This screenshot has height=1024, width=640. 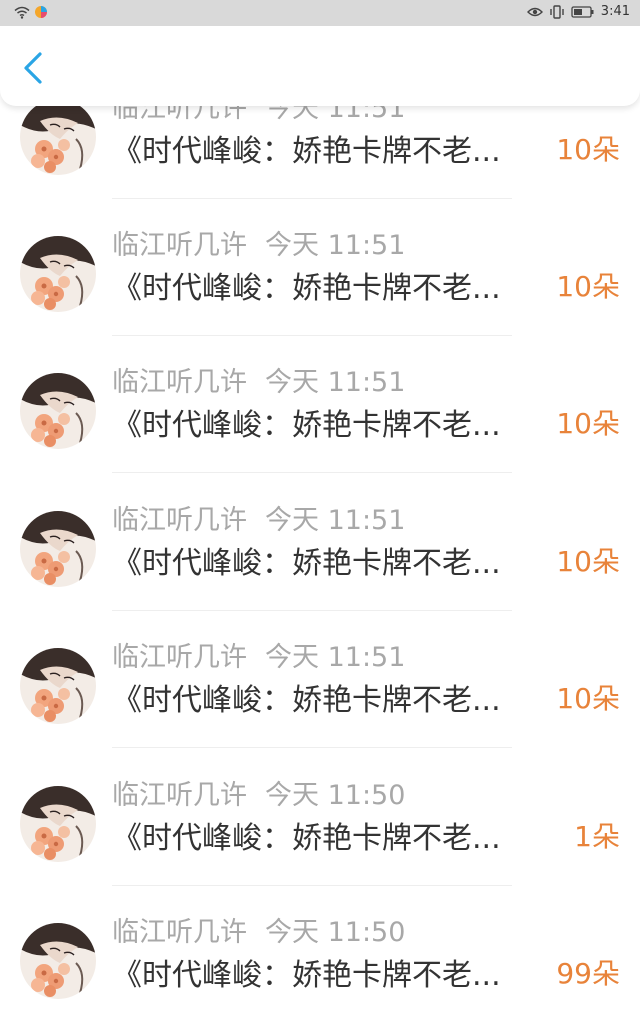 What do you see at coordinates (22, 12) in the screenshot?
I see `wifi-icon` at bounding box center [22, 12].